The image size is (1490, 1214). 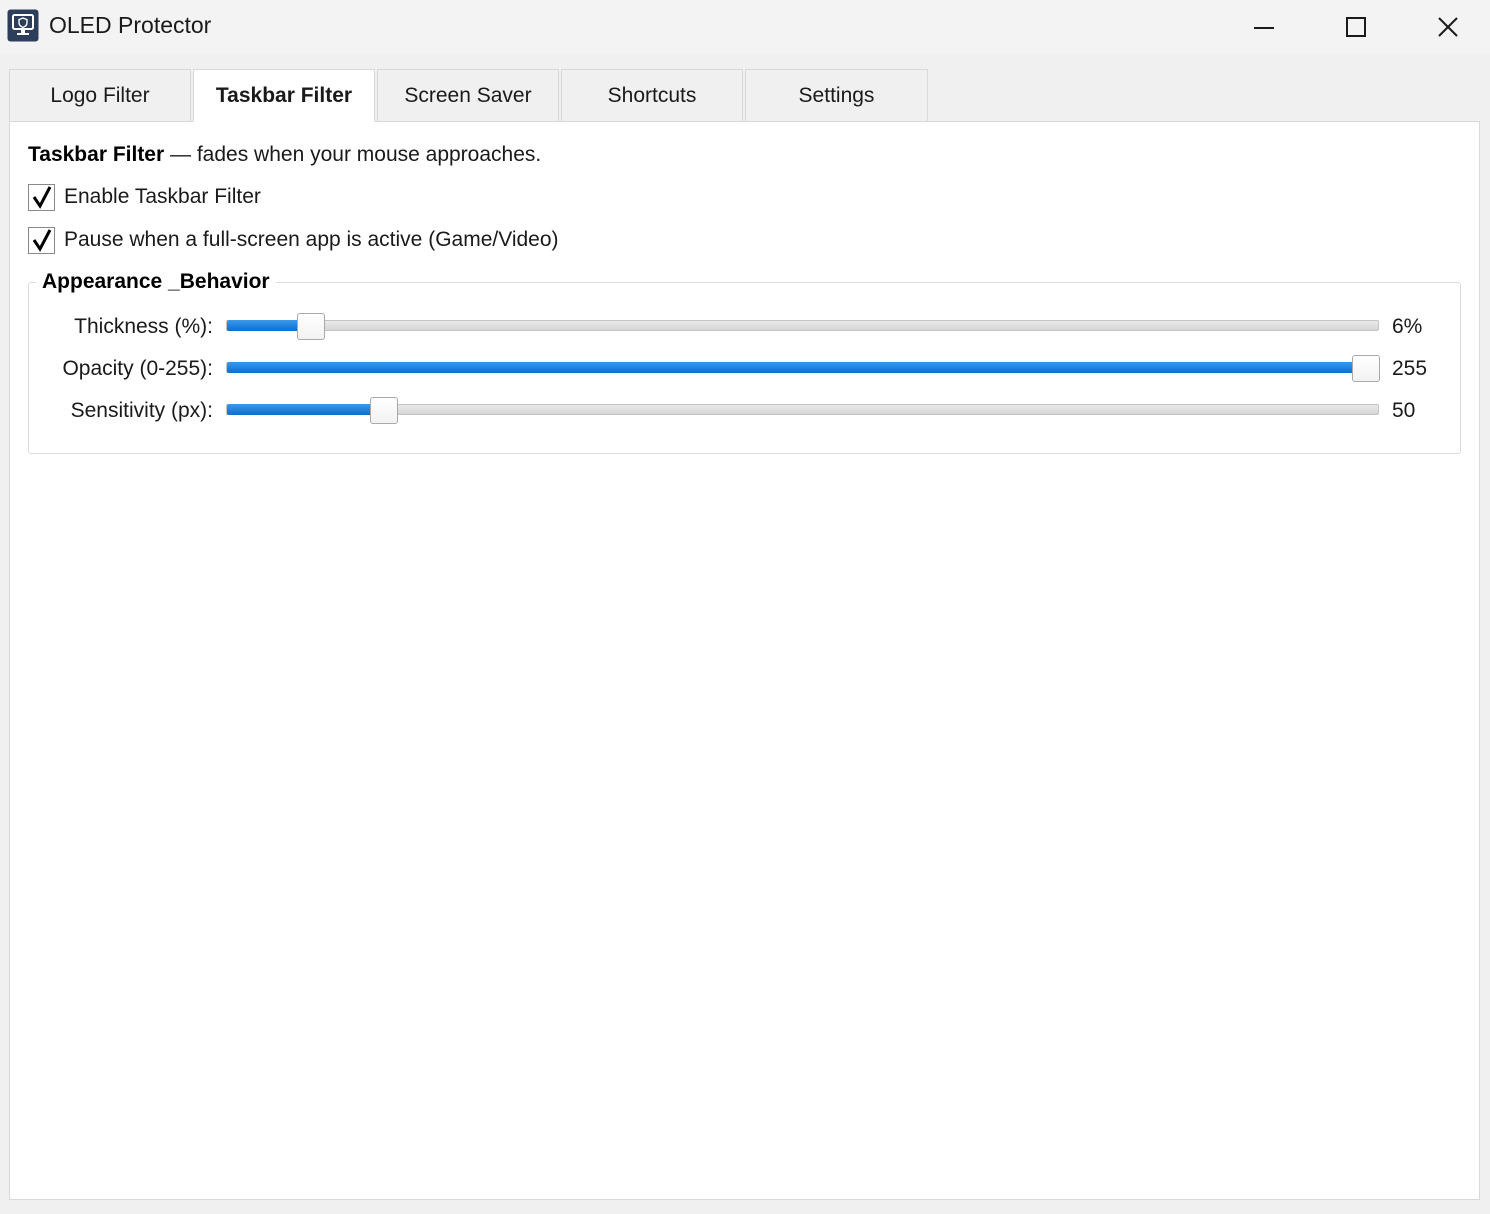 What do you see at coordinates (1410, 368) in the screenshot?
I see `opacity-value: 255` at bounding box center [1410, 368].